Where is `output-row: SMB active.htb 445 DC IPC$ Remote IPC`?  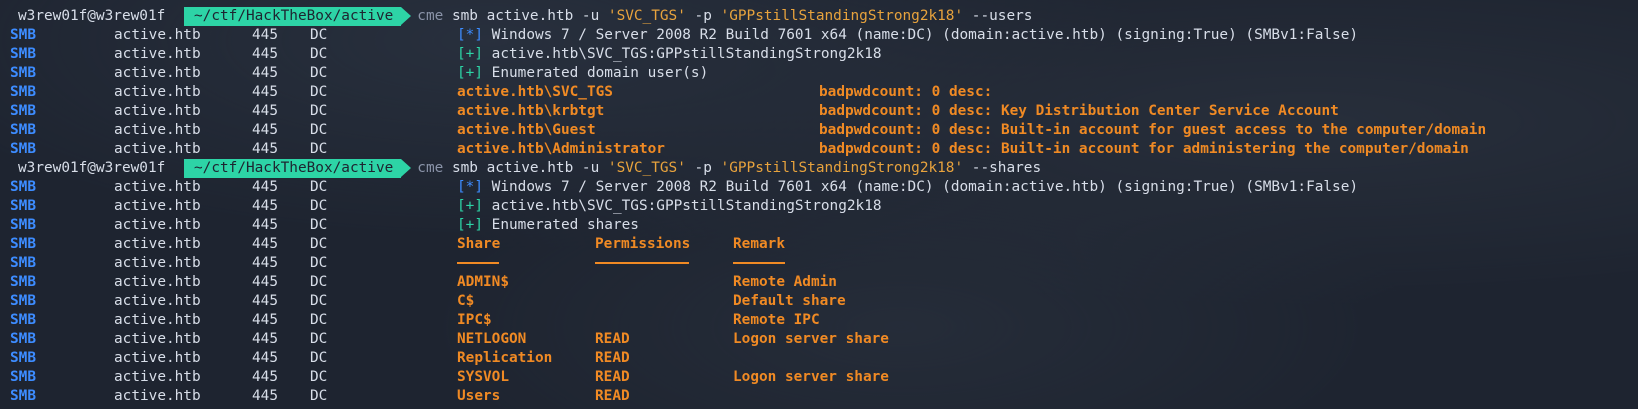
output-row: SMB active.htb 445 DC IPC$ Remote IPC is located at coordinates (824, 320).